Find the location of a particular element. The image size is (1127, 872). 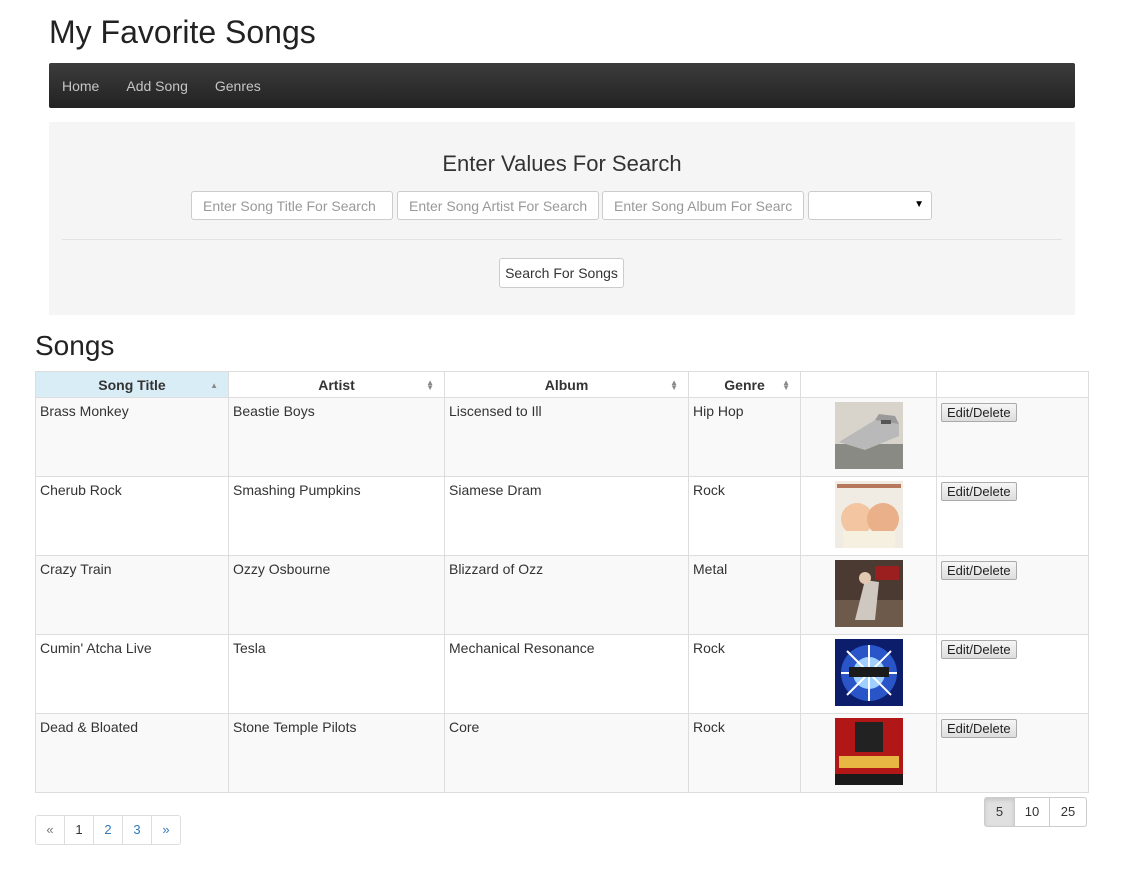

column-header-cover is located at coordinates (868, 384).